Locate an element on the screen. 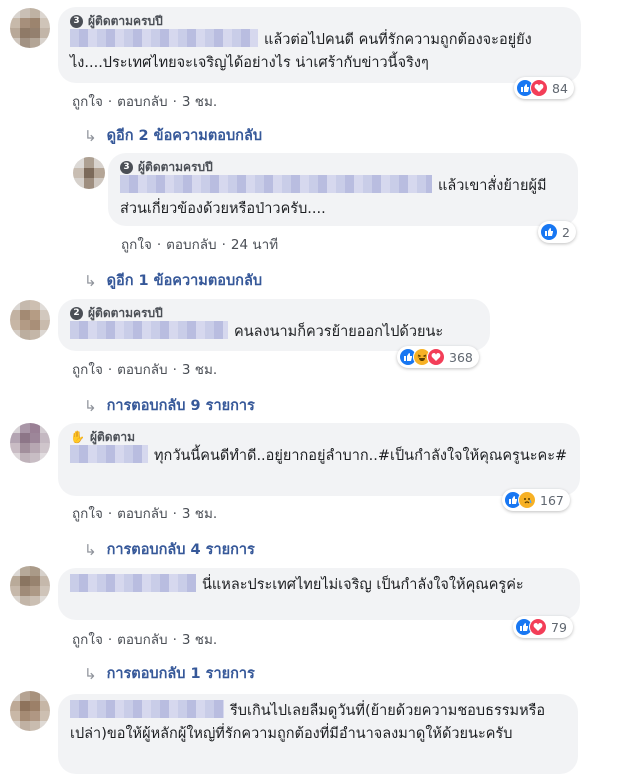 This screenshot has width=623, height=774. reaction-count: 84 is located at coordinates (560, 88).